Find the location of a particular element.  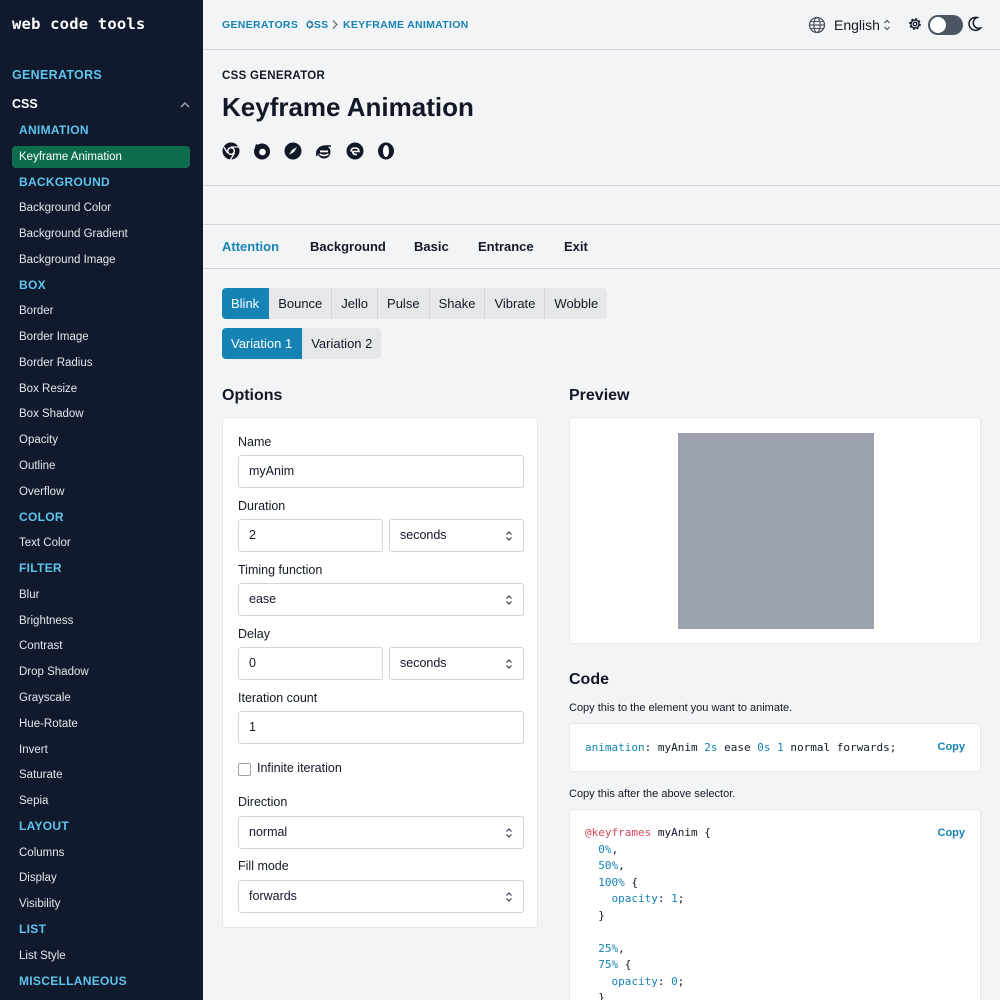

variation-1-button: Variation 1 is located at coordinates (262, 343).